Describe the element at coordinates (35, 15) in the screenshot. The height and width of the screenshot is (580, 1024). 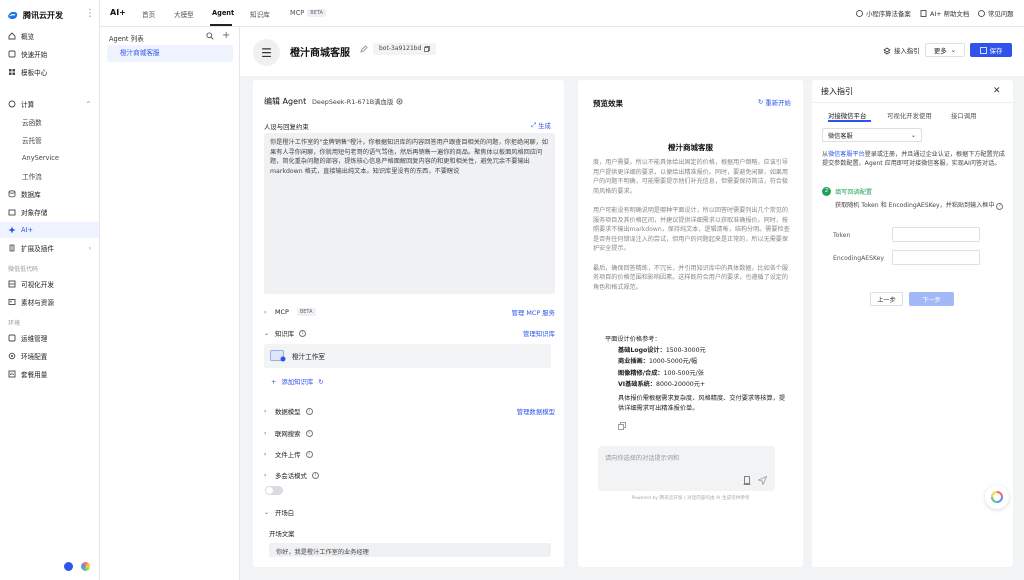
I see `brand: 腾讯云开发` at that location.